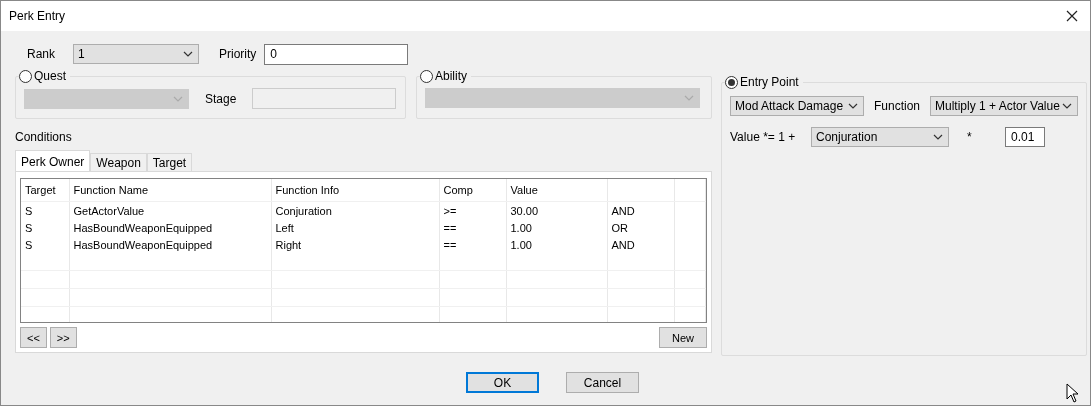 This screenshot has width=1091, height=406. I want to click on column-header: Target, so click(45, 190).